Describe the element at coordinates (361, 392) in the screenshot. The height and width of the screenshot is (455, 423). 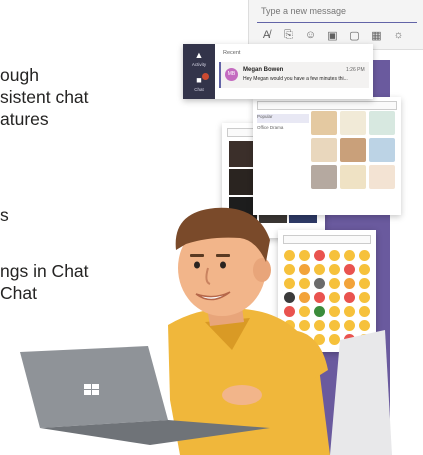
I see `chair-shape` at that location.